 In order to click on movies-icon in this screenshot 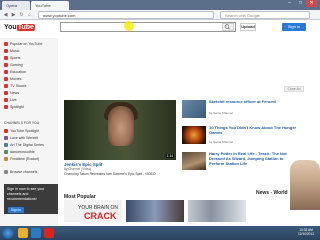, I will do `click(6, 78)`.